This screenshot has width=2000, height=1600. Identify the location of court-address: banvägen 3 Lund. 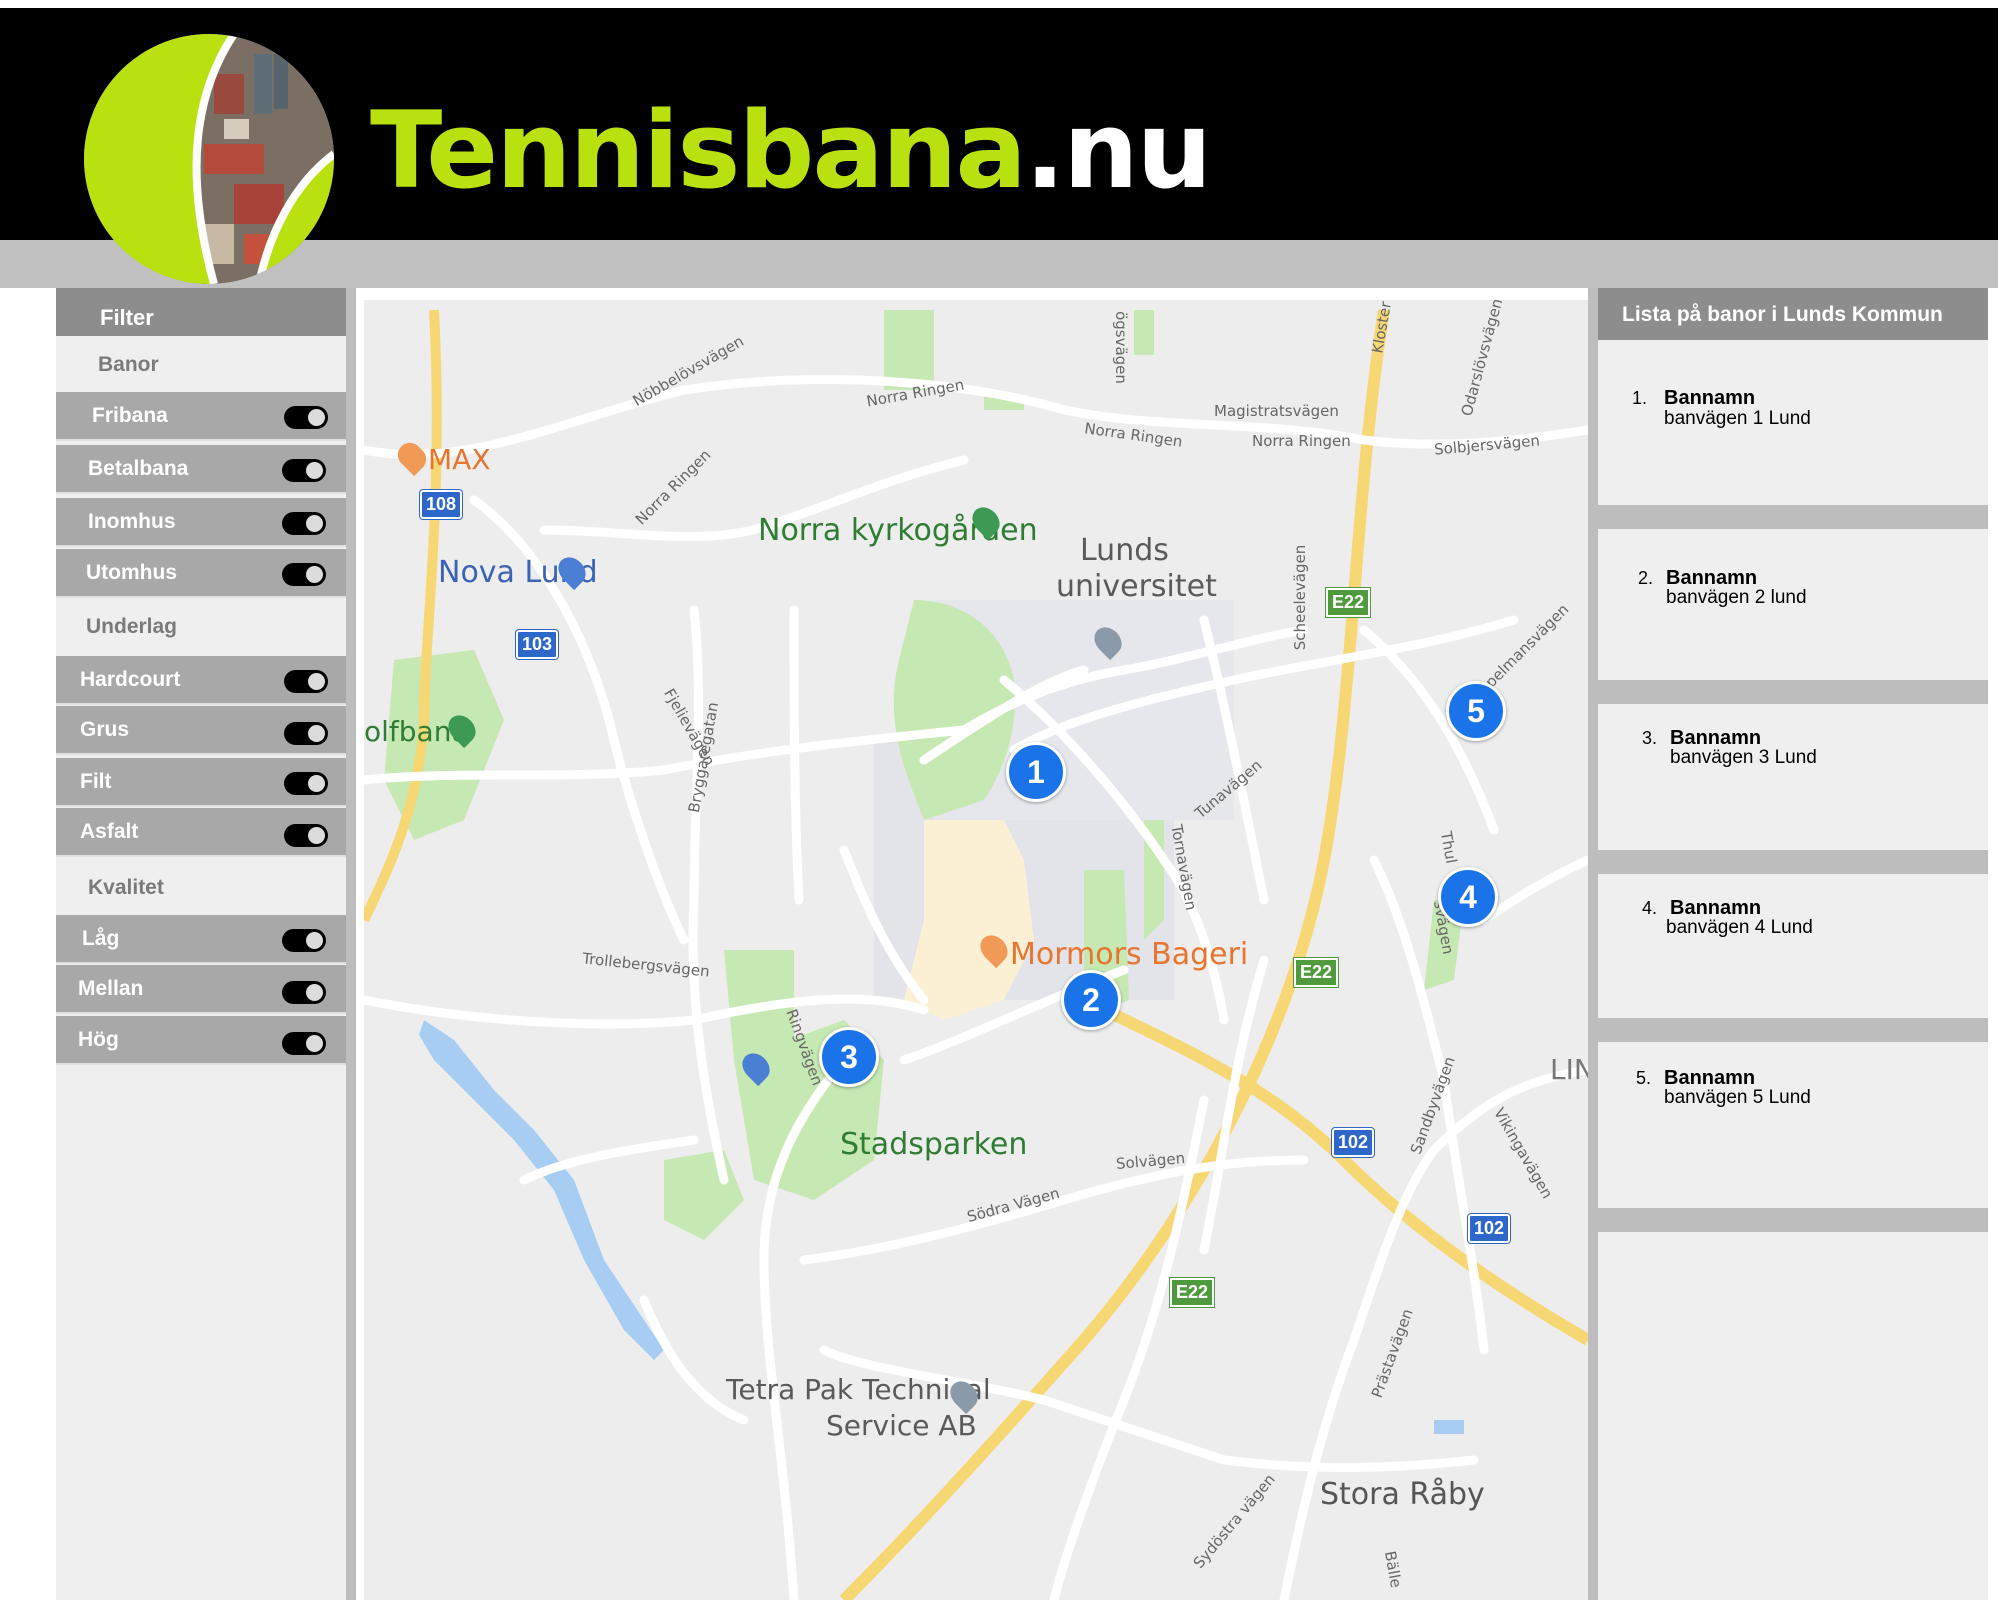
(1743, 757).